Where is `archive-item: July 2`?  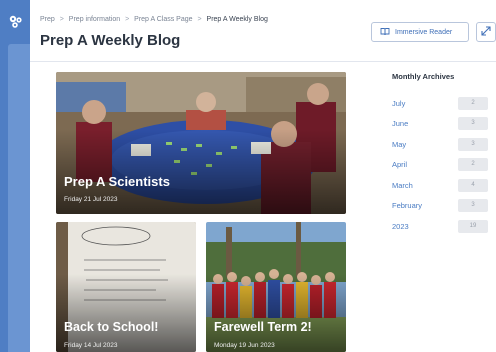 archive-item: July 2 is located at coordinates (440, 103).